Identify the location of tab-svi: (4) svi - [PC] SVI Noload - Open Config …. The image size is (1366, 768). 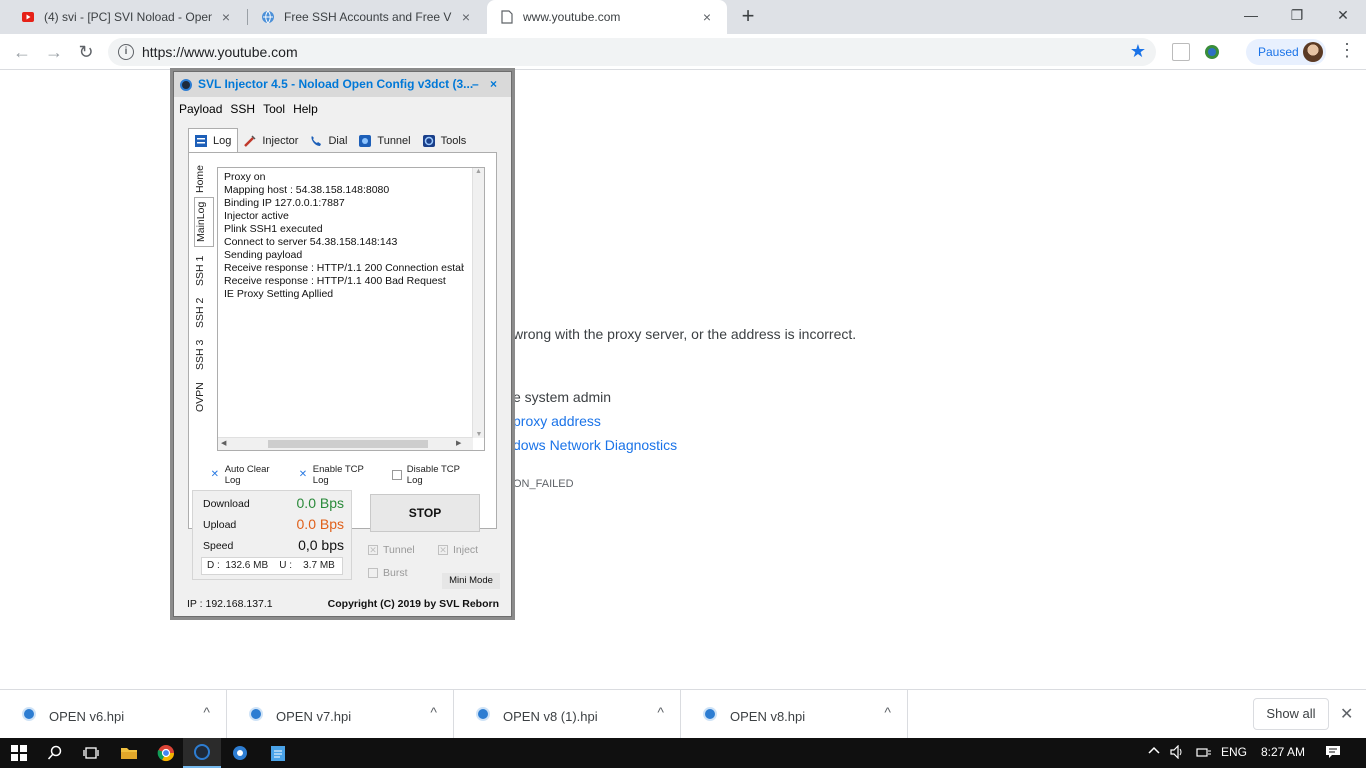
(127, 17).